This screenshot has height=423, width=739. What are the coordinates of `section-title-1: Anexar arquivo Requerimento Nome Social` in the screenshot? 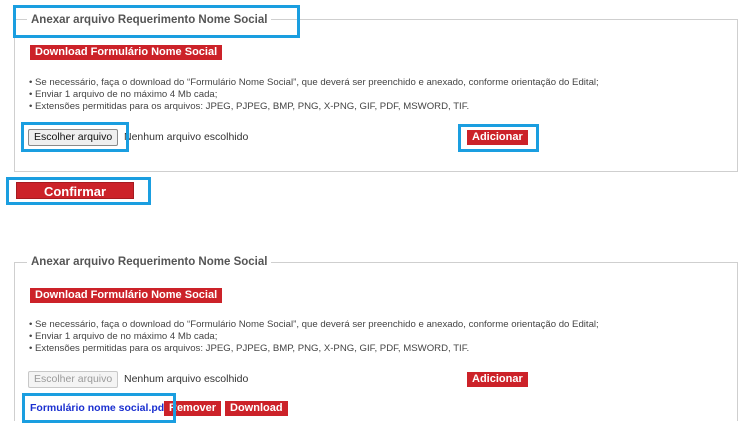 It's located at (149, 20).